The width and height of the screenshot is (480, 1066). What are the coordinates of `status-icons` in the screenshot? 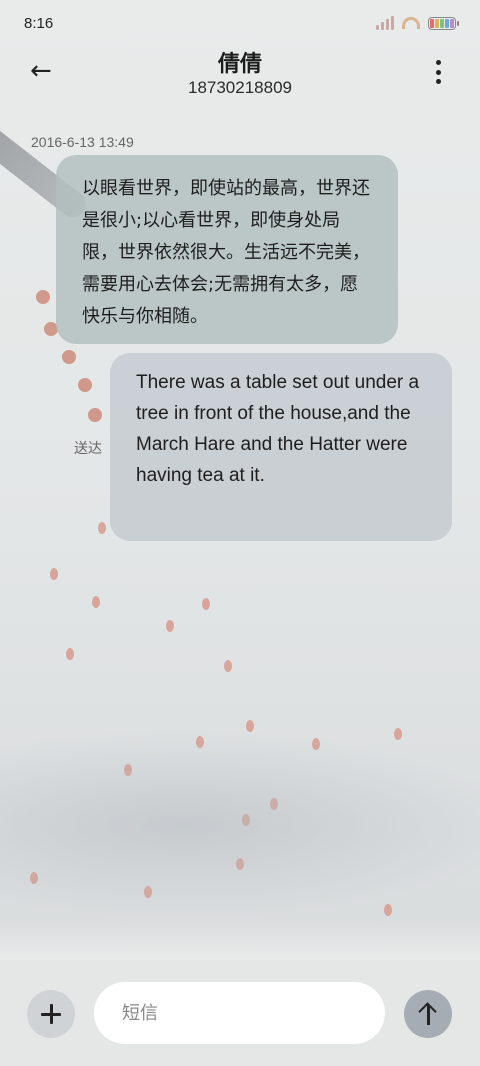 It's located at (417, 23).